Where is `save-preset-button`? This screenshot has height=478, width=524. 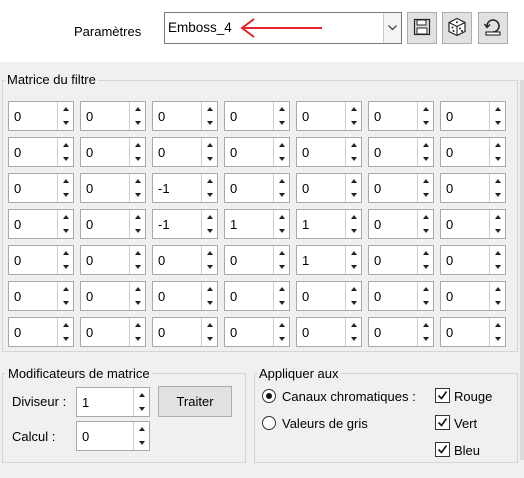 save-preset-button is located at coordinates (422, 28).